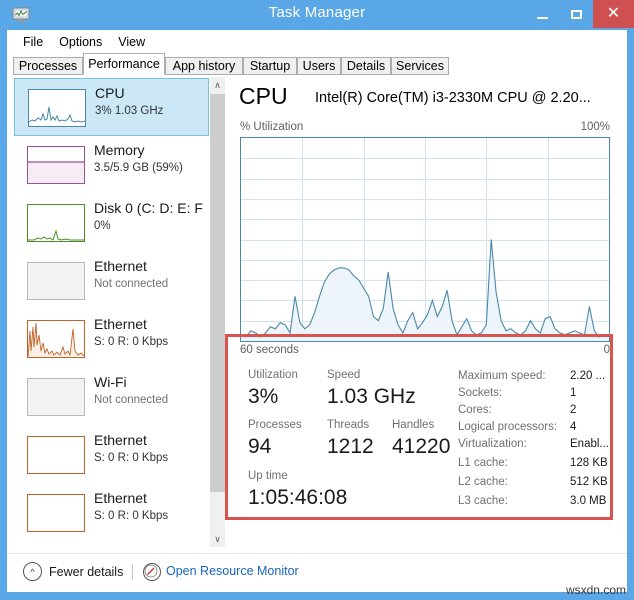  What do you see at coordinates (217, 293) in the screenshot?
I see `scrollbar-thumb` at bounding box center [217, 293].